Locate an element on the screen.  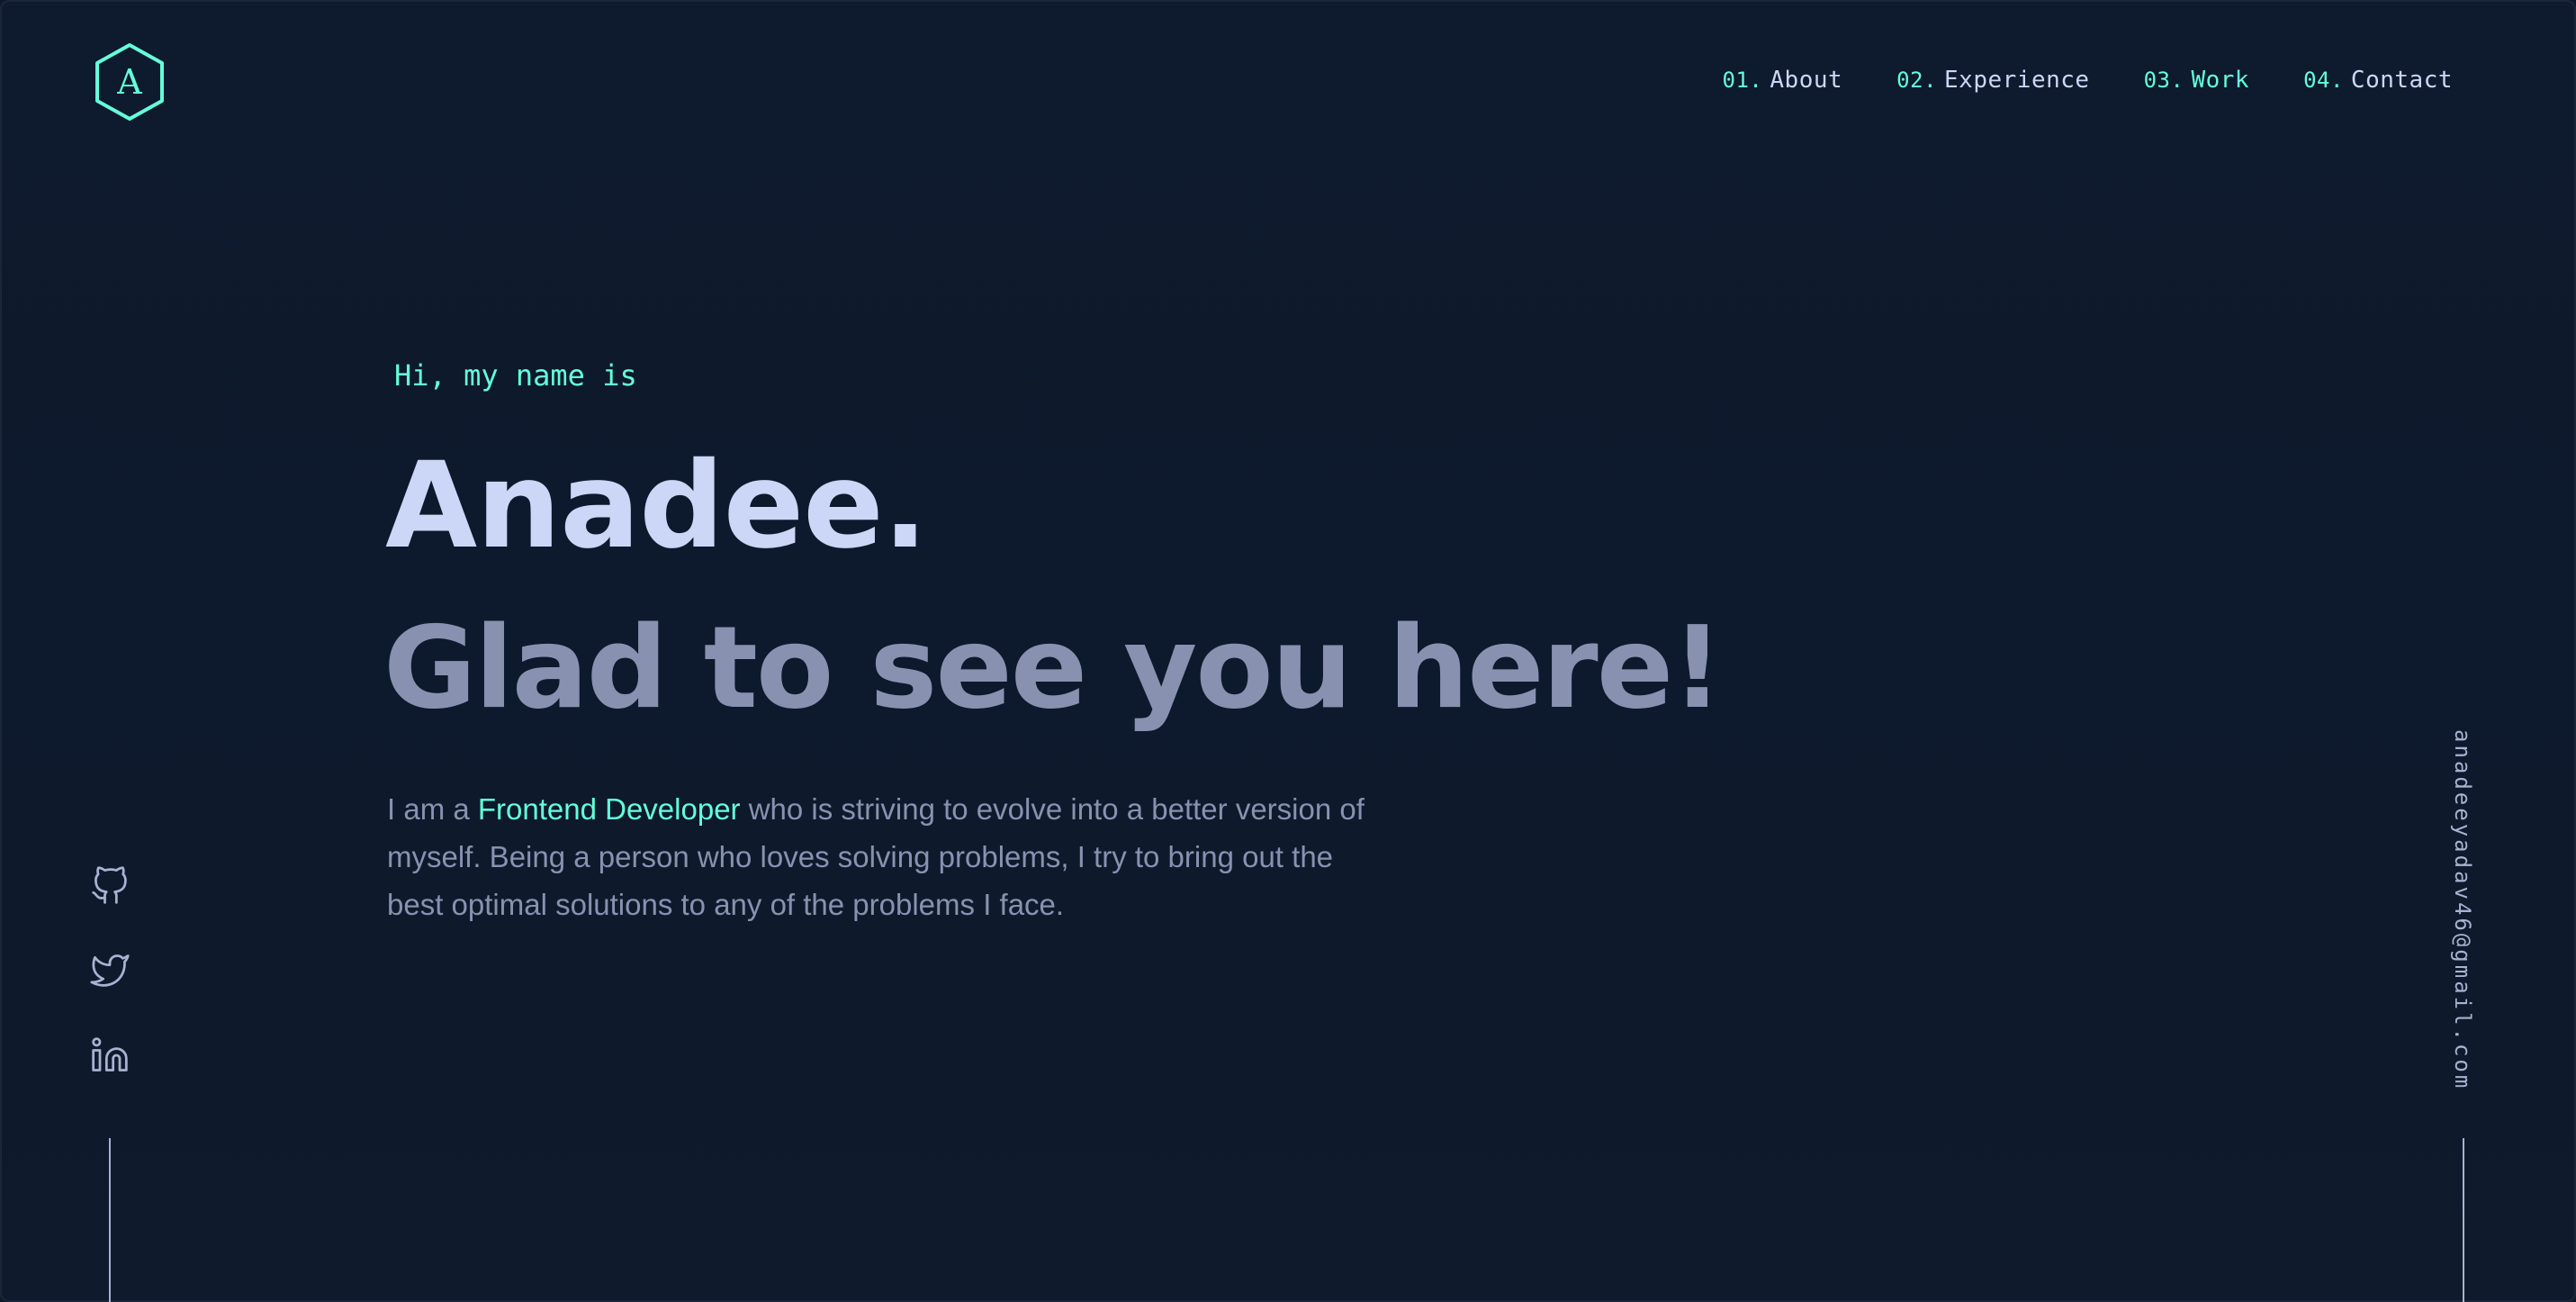
nav-item-number: 01. is located at coordinates (1742, 80).